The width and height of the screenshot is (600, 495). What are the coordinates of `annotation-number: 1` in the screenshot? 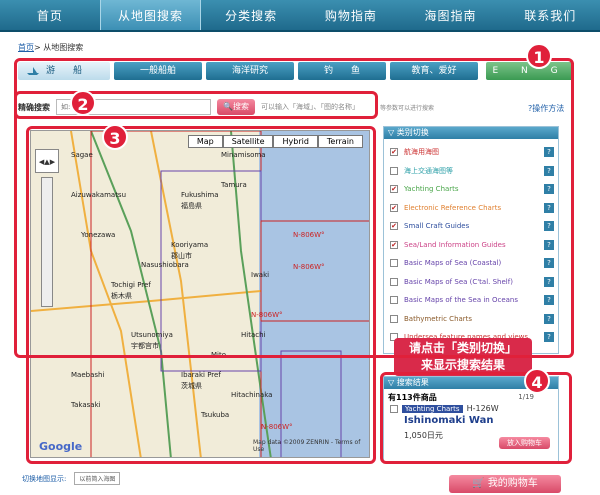 It's located at (539, 56).